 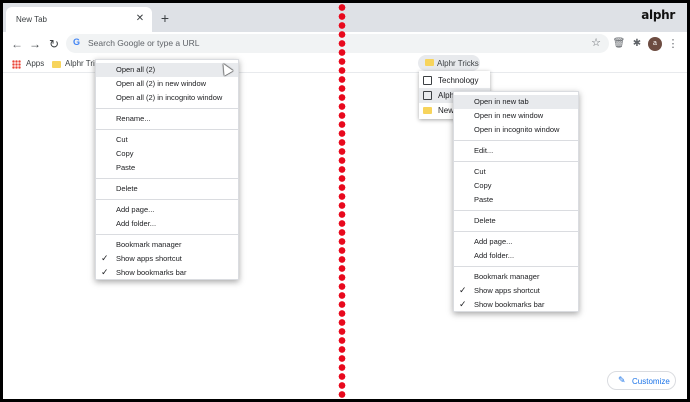 What do you see at coordinates (79, 19) in the screenshot?
I see `tab-new-tab: New Tab ✕` at bounding box center [79, 19].